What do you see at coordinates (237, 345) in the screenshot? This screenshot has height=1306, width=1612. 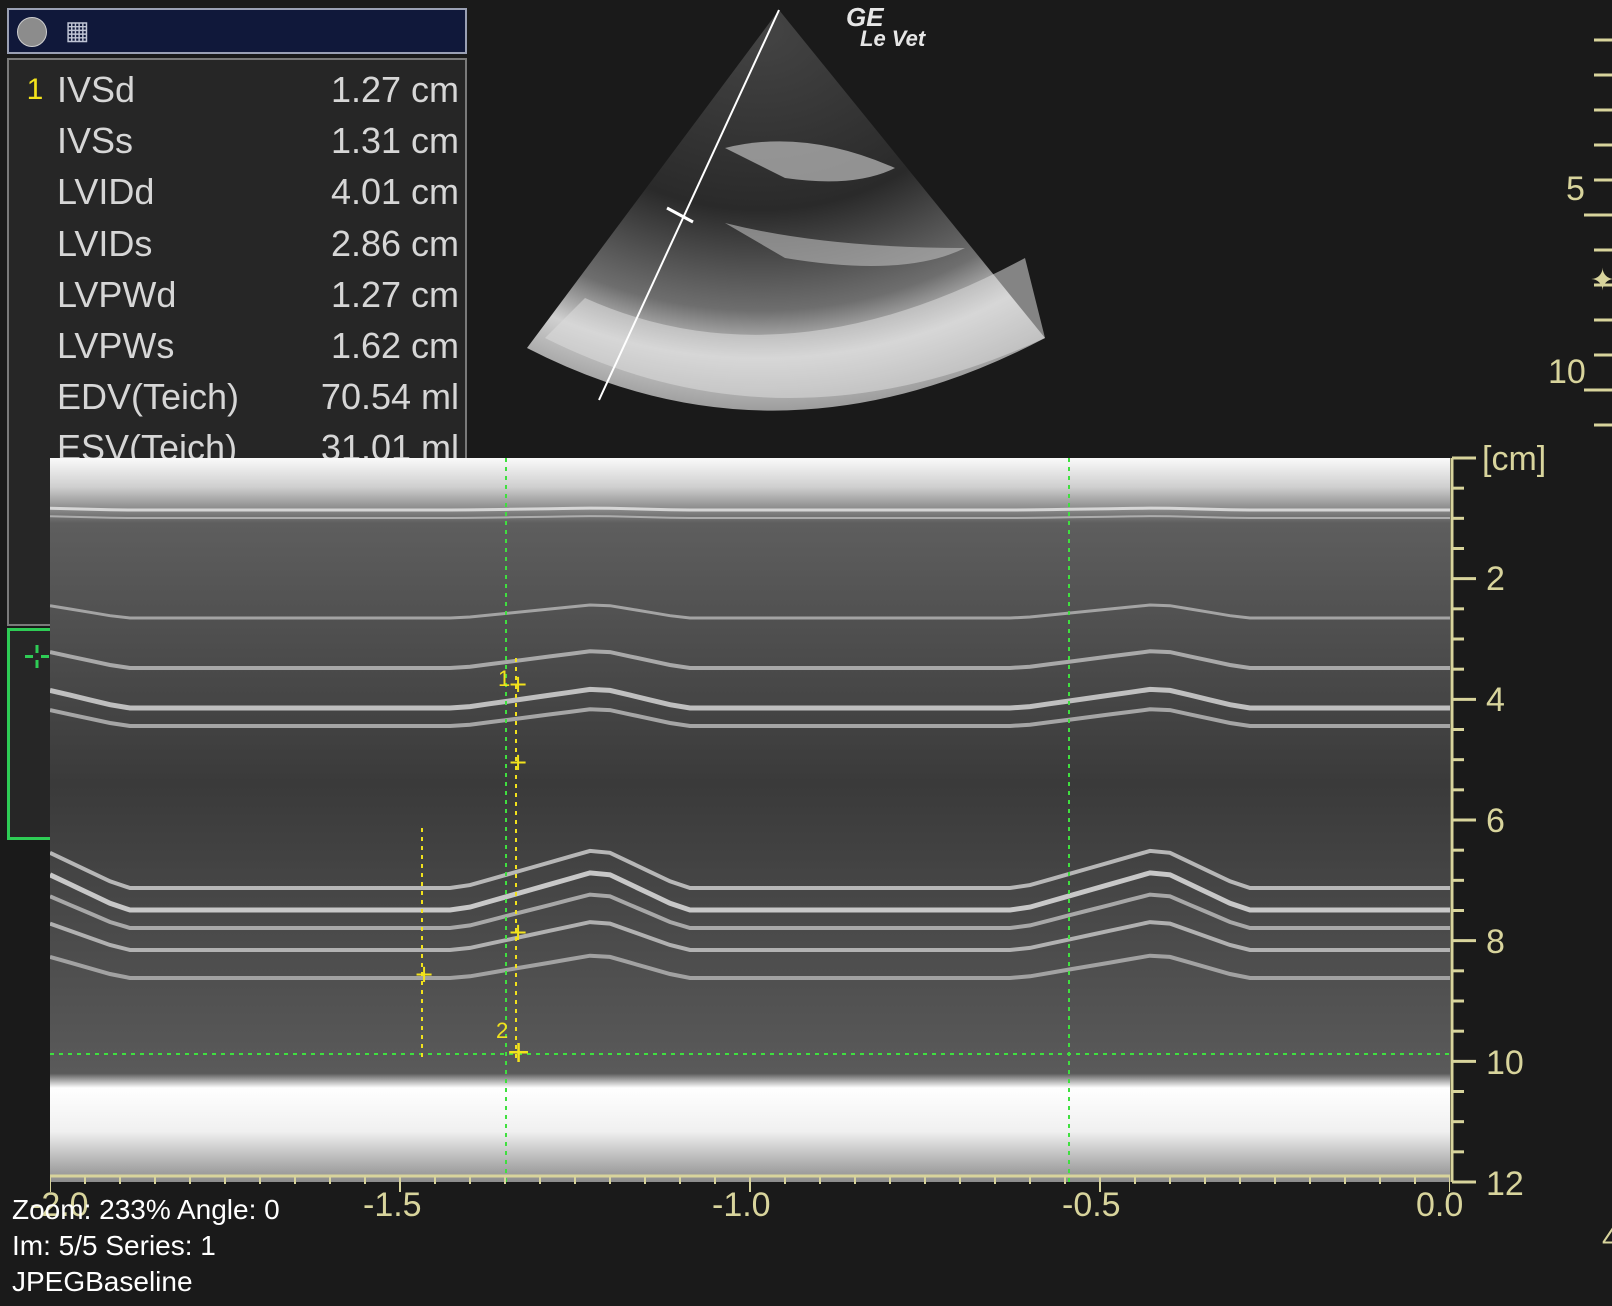 I see `measurement-row: LVPWs 1.62 cm` at bounding box center [237, 345].